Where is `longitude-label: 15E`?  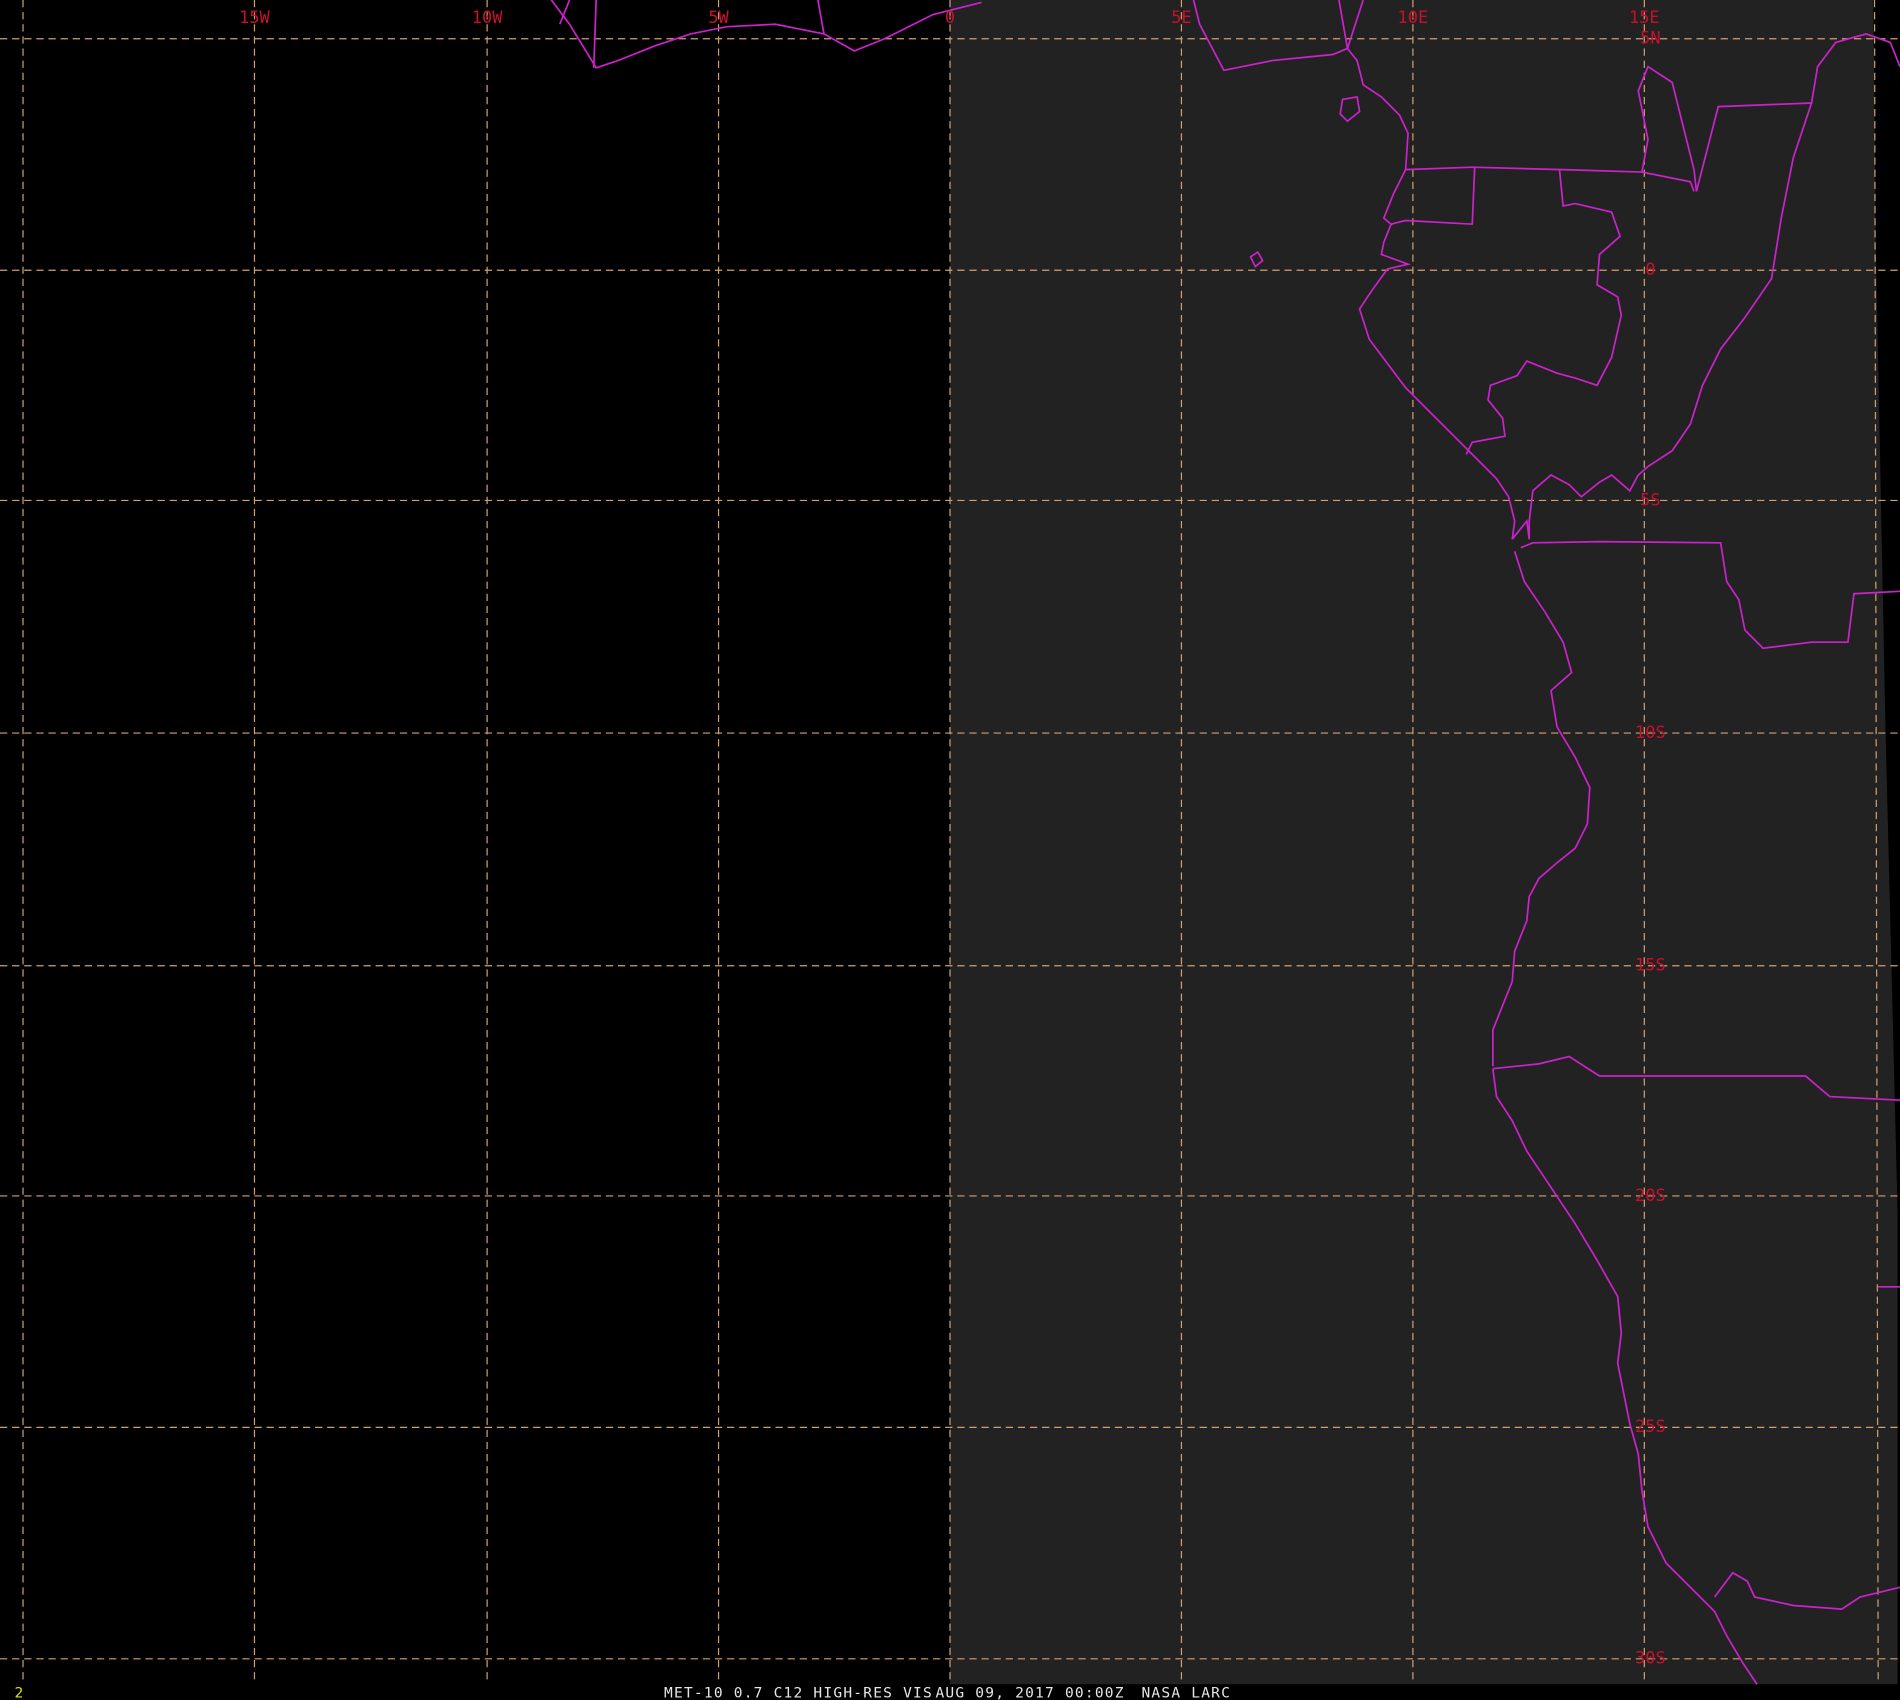
longitude-label: 15E is located at coordinates (1644, 17).